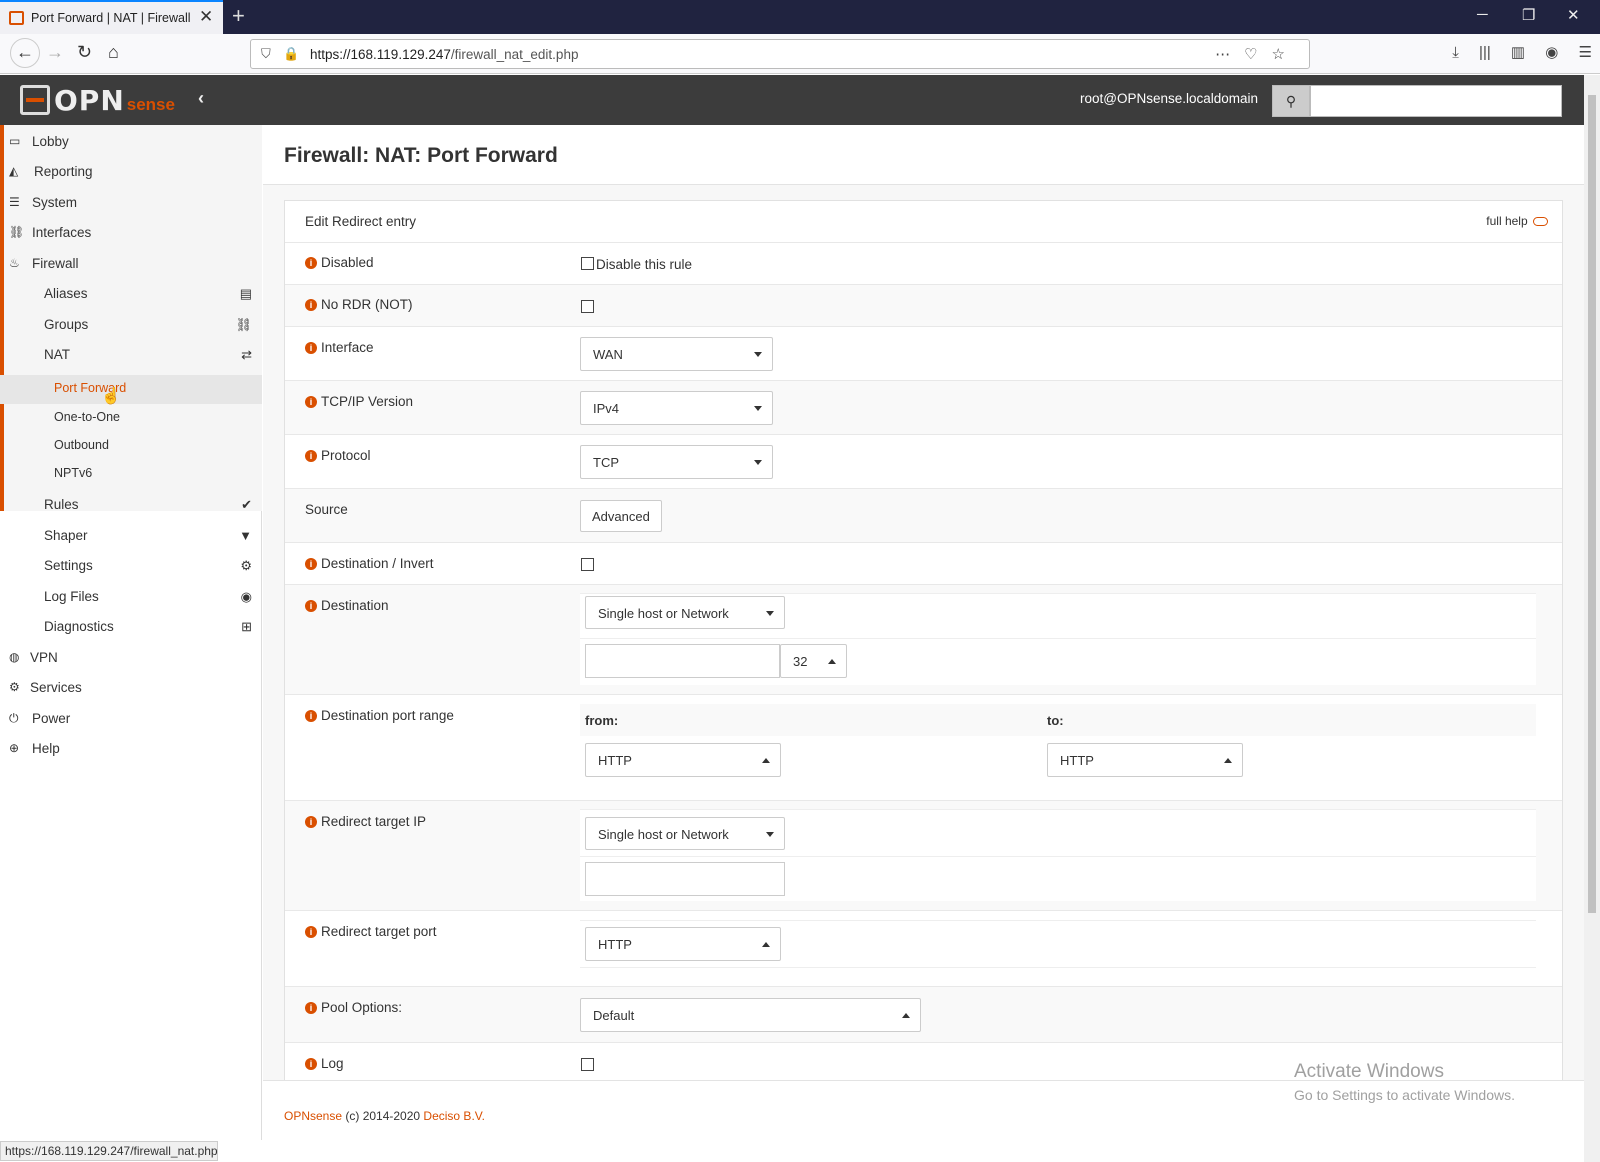 This screenshot has height=1162, width=1600. Describe the element at coordinates (682, 661) in the screenshot. I see `destination-address-input` at that location.